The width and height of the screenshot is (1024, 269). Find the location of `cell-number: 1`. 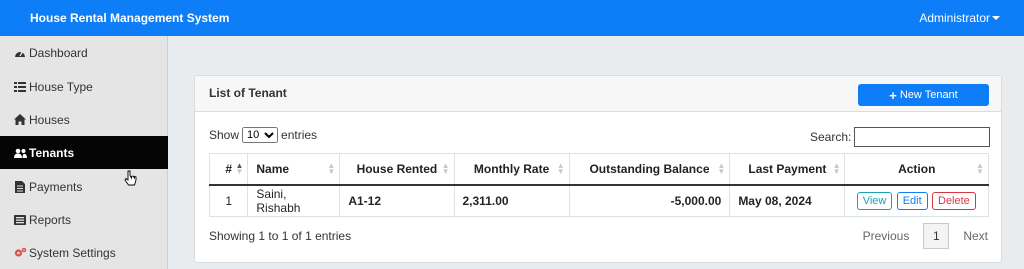

cell-number: 1 is located at coordinates (228, 200).